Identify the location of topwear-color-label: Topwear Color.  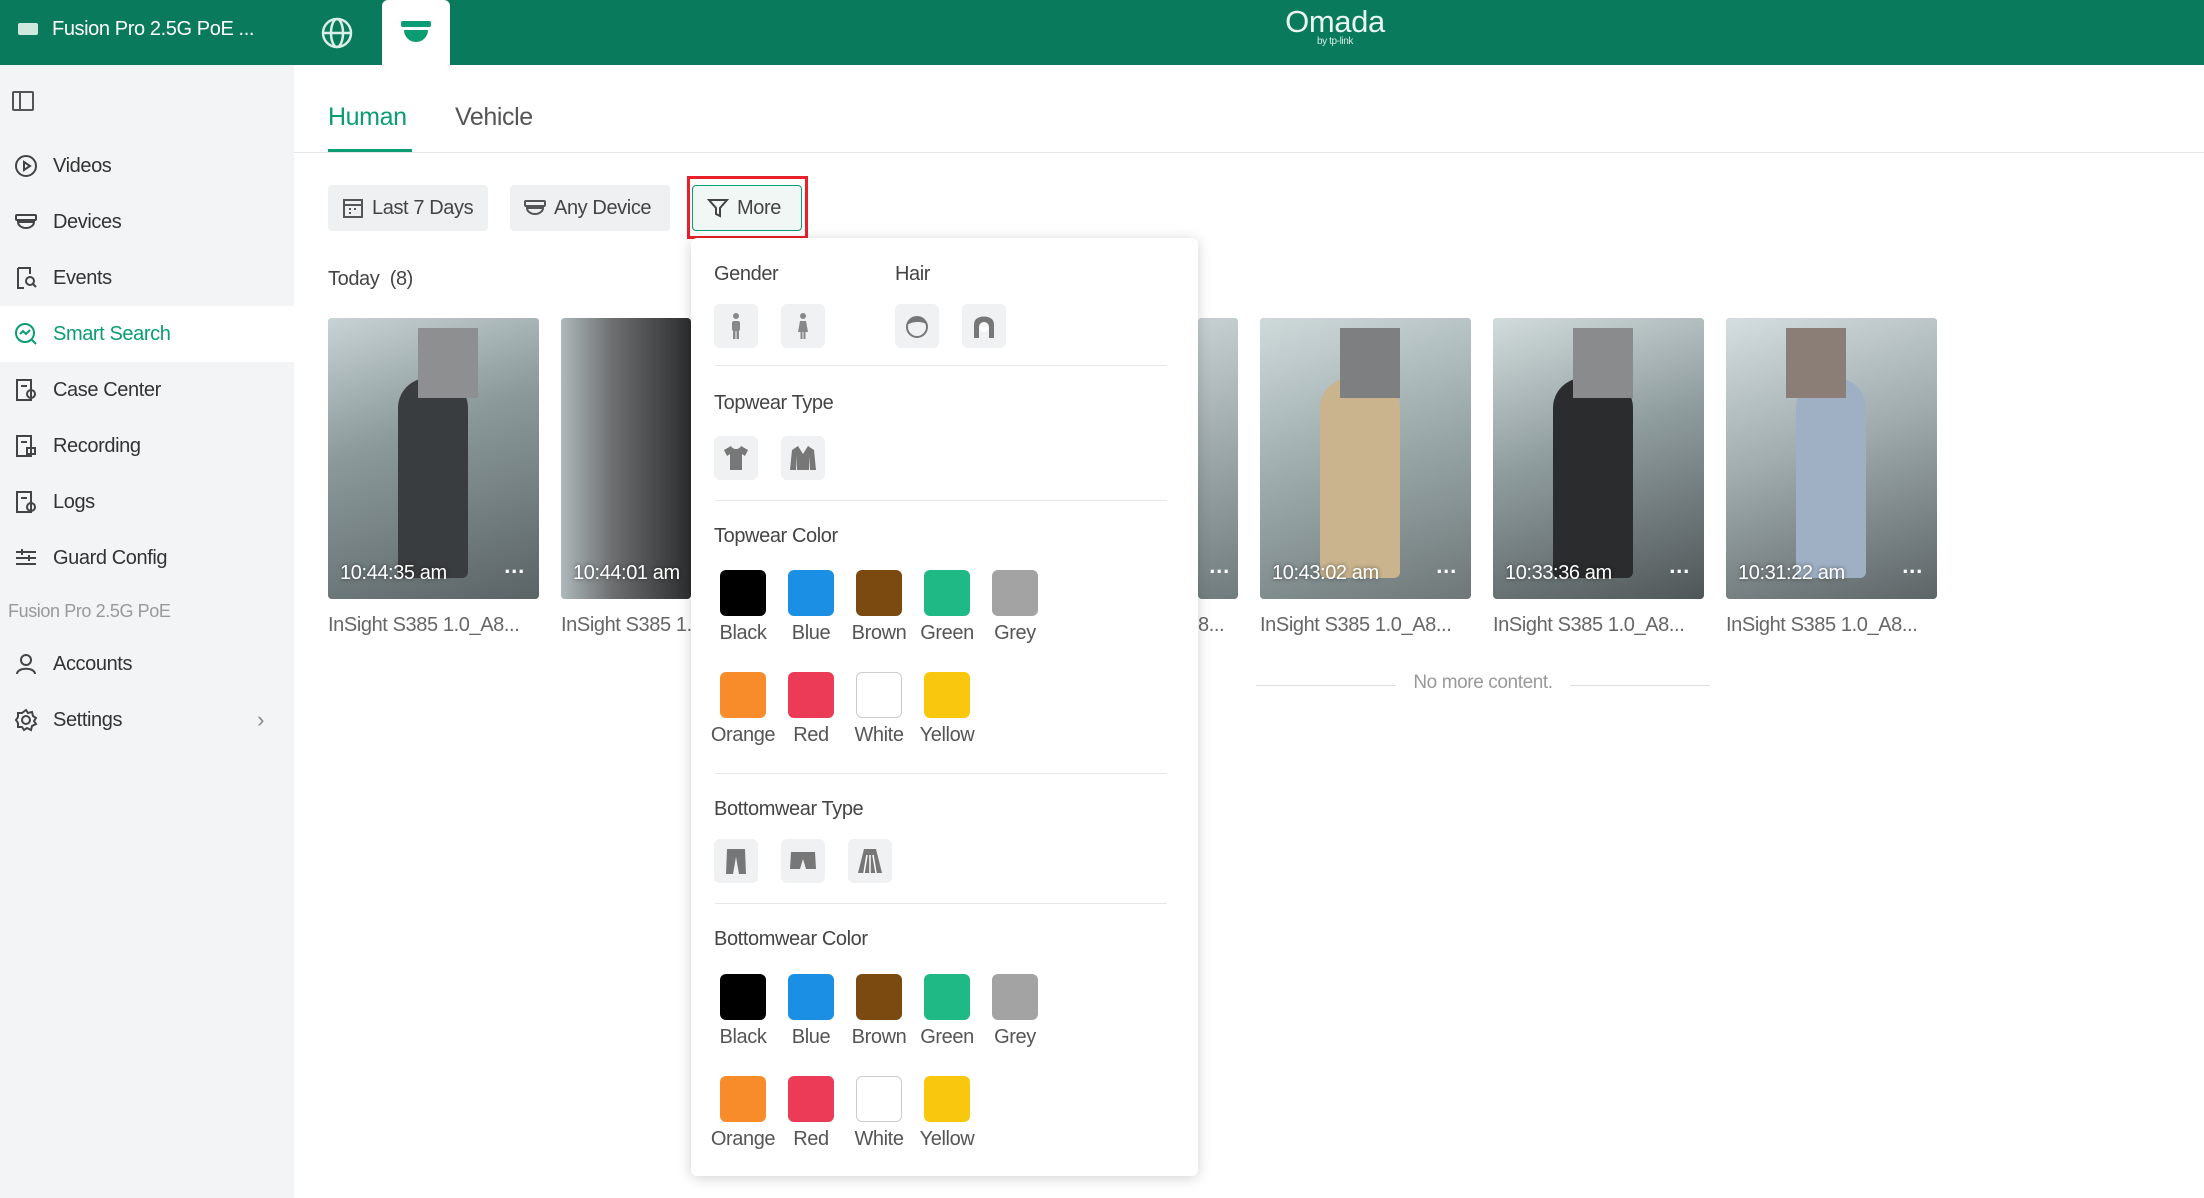
(776, 536).